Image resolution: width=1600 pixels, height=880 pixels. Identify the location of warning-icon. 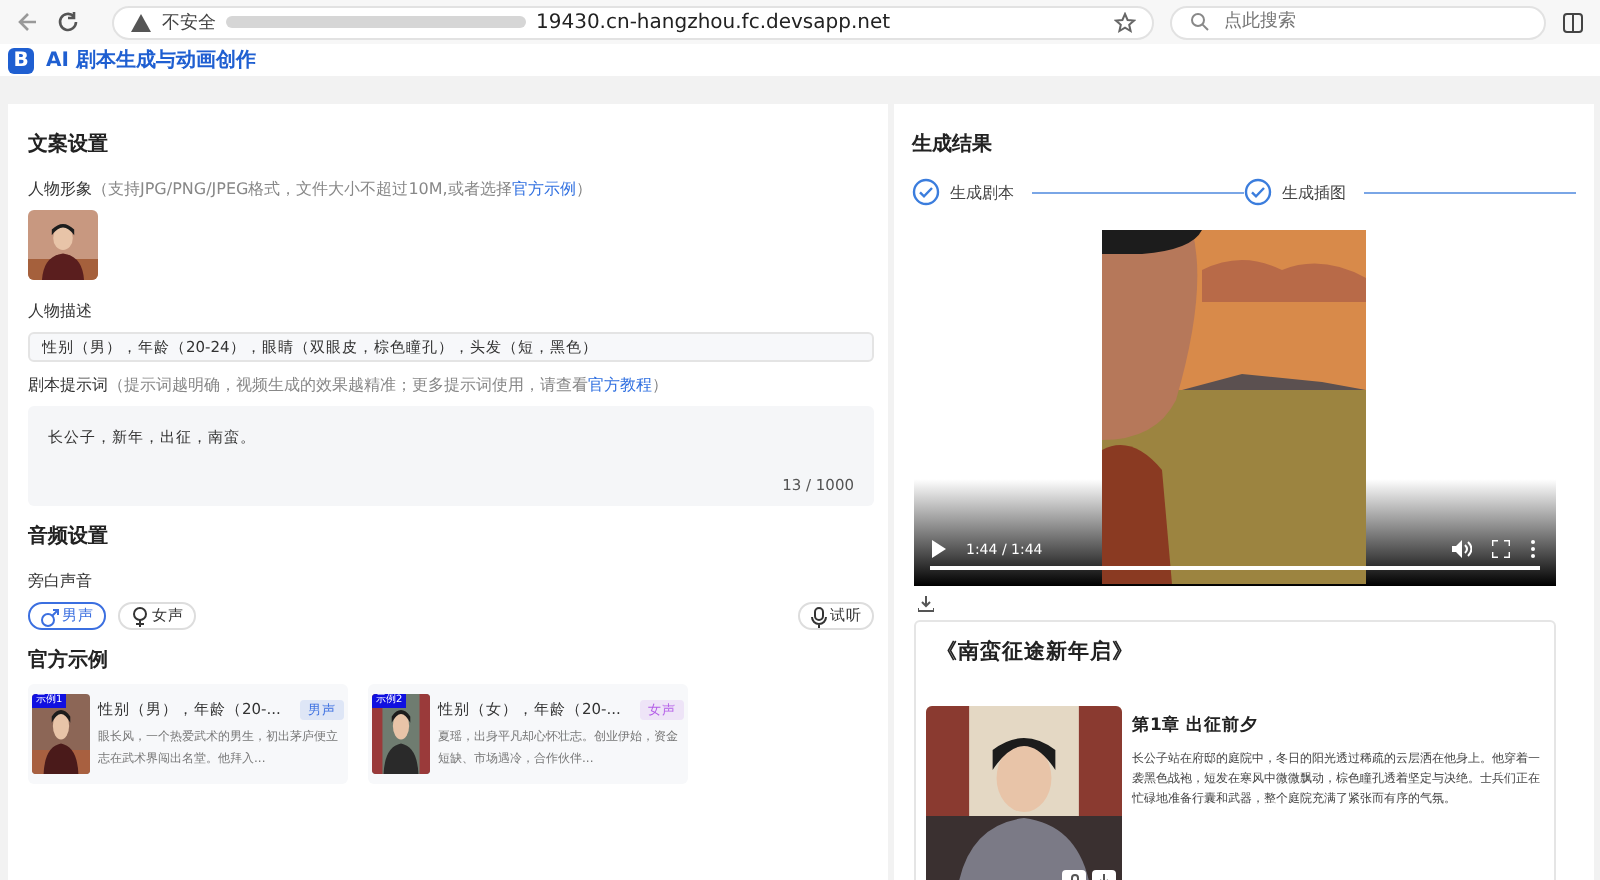
(141, 22).